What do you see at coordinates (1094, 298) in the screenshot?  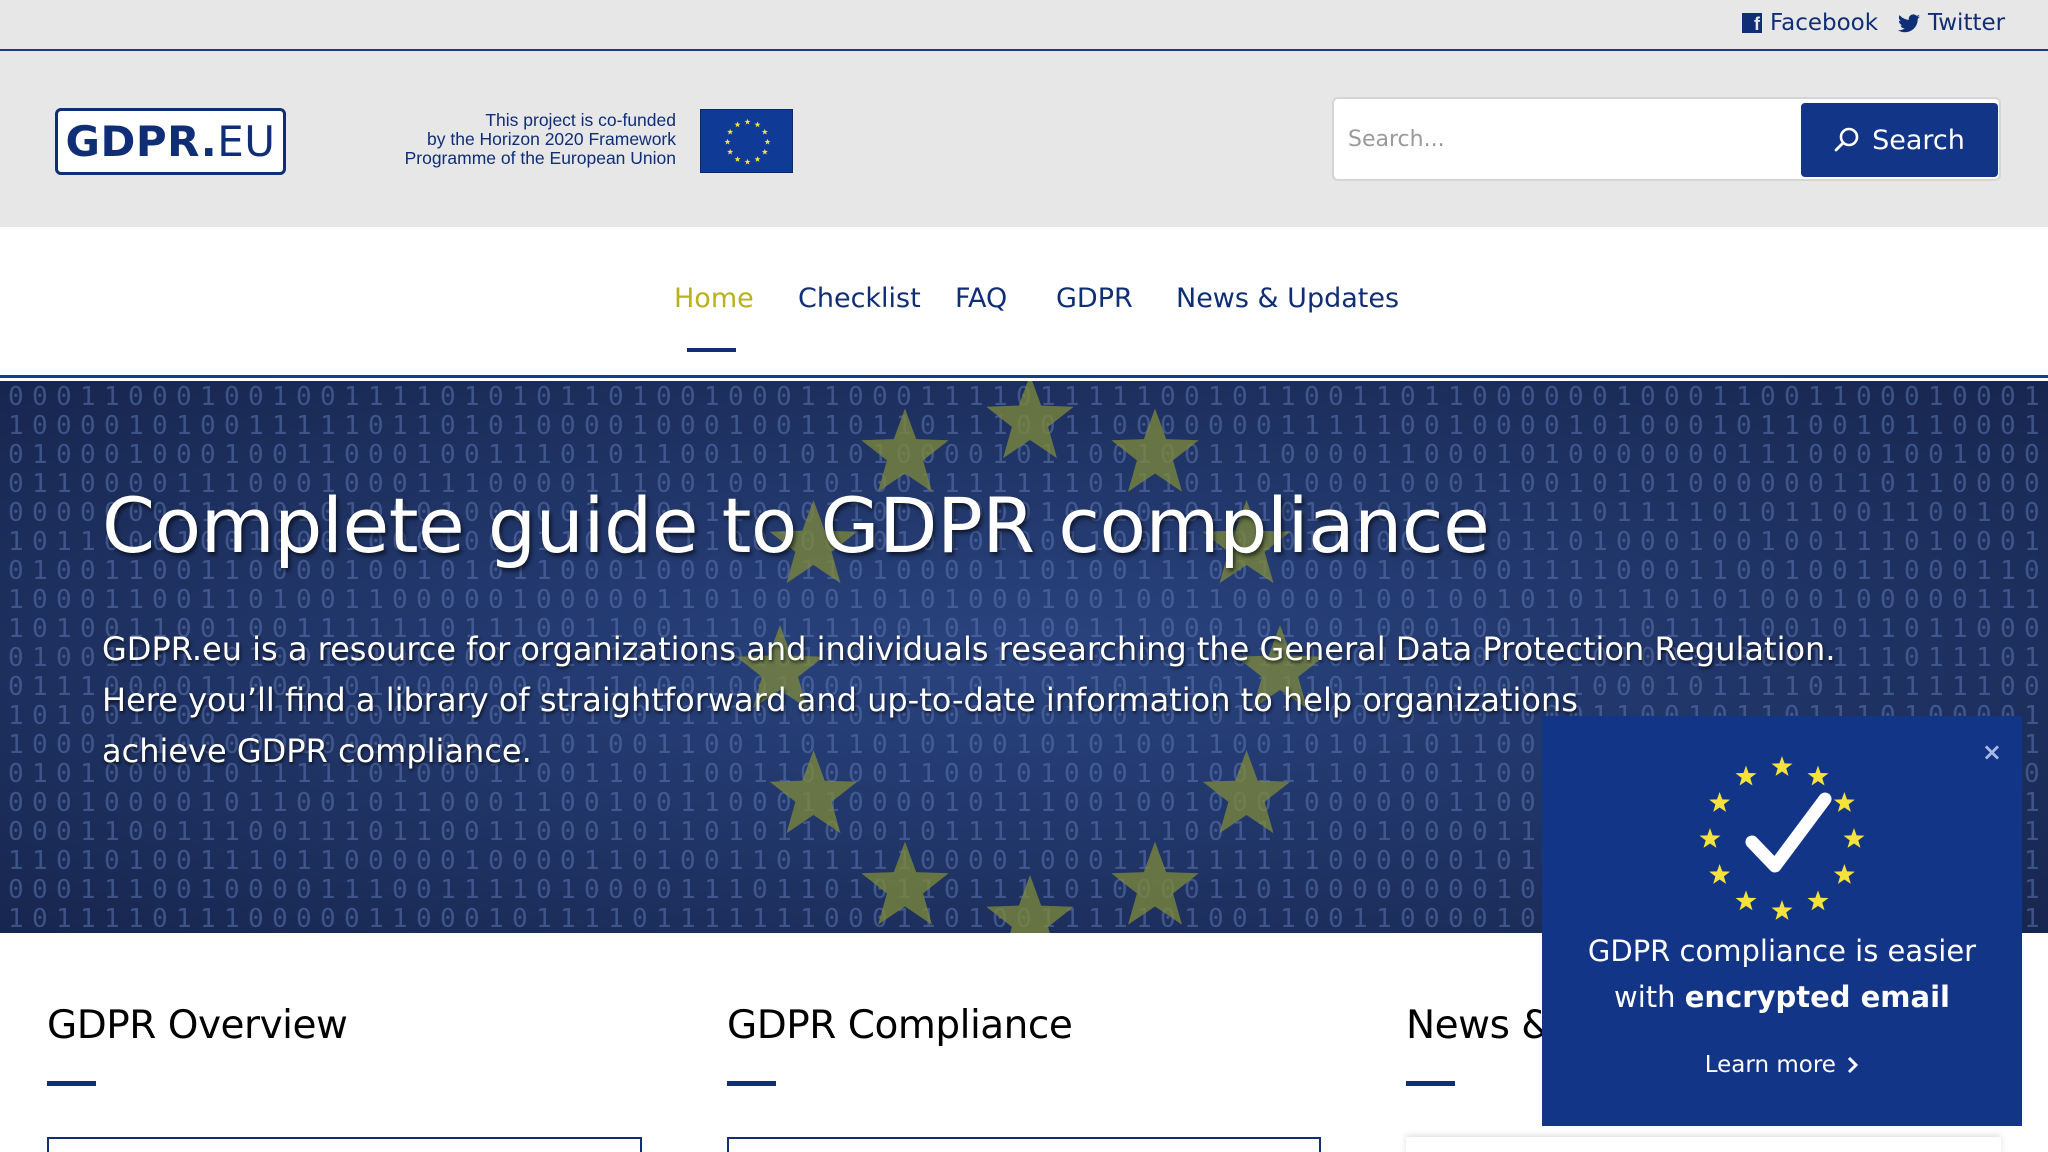 I see `nav-item-gdpr: GDPR` at bounding box center [1094, 298].